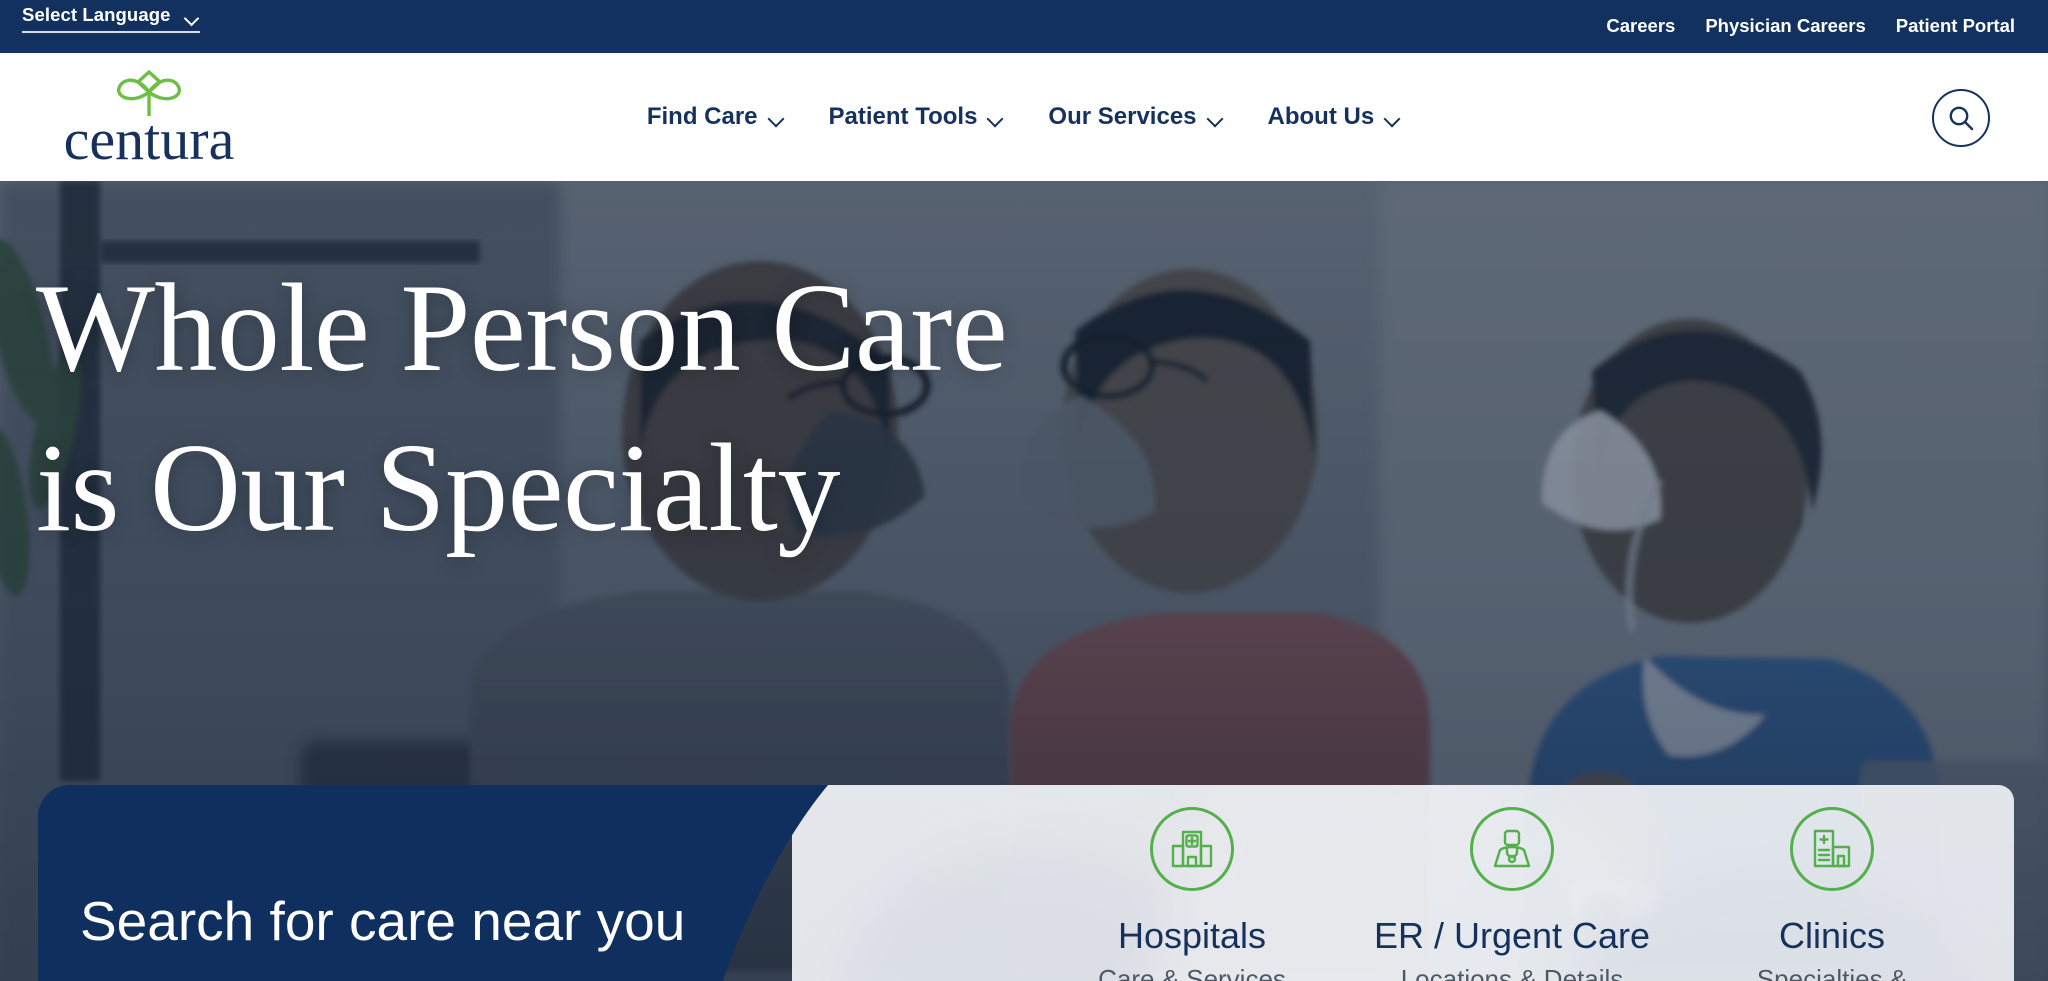  I want to click on hospital-icon-ring, so click(1192, 849).